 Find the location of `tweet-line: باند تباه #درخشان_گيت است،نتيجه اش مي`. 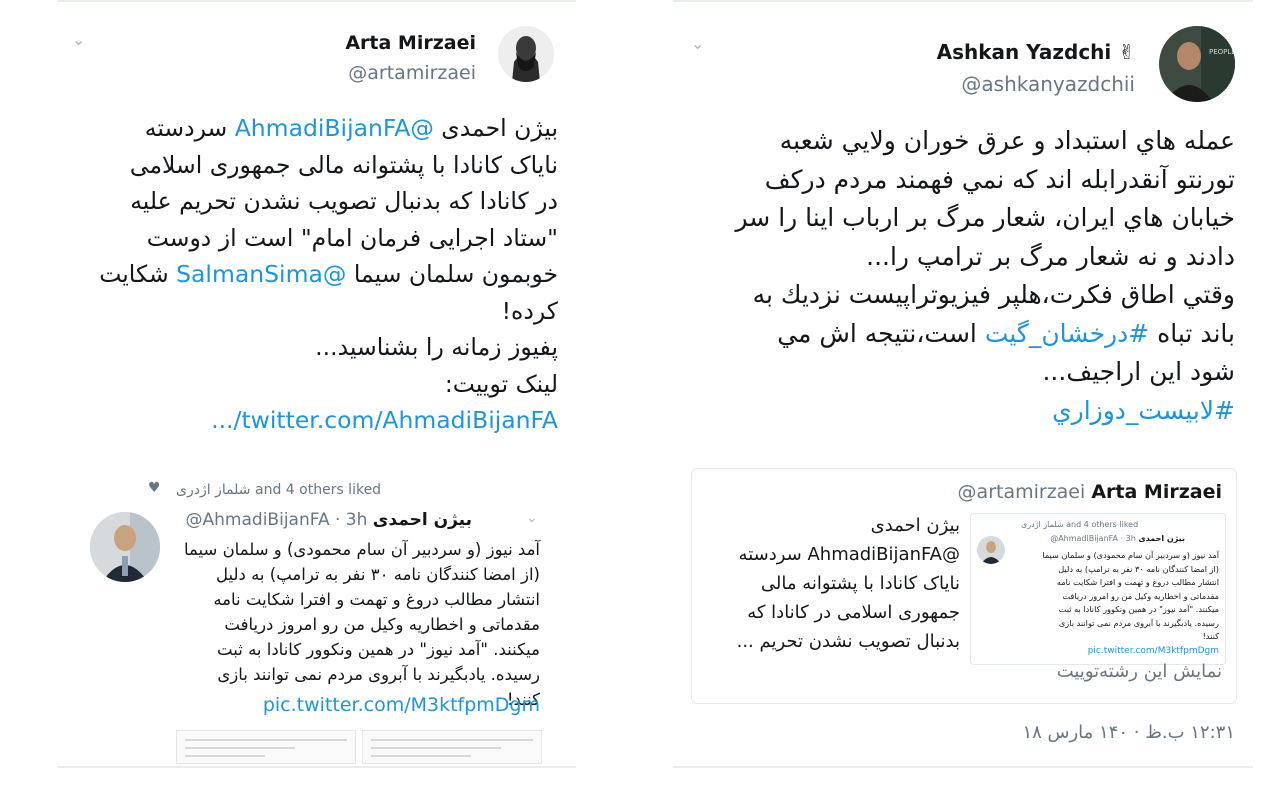

tweet-line: باند تباه #درخشان_گيت است،نتيجه اش مي is located at coordinates (965, 334).